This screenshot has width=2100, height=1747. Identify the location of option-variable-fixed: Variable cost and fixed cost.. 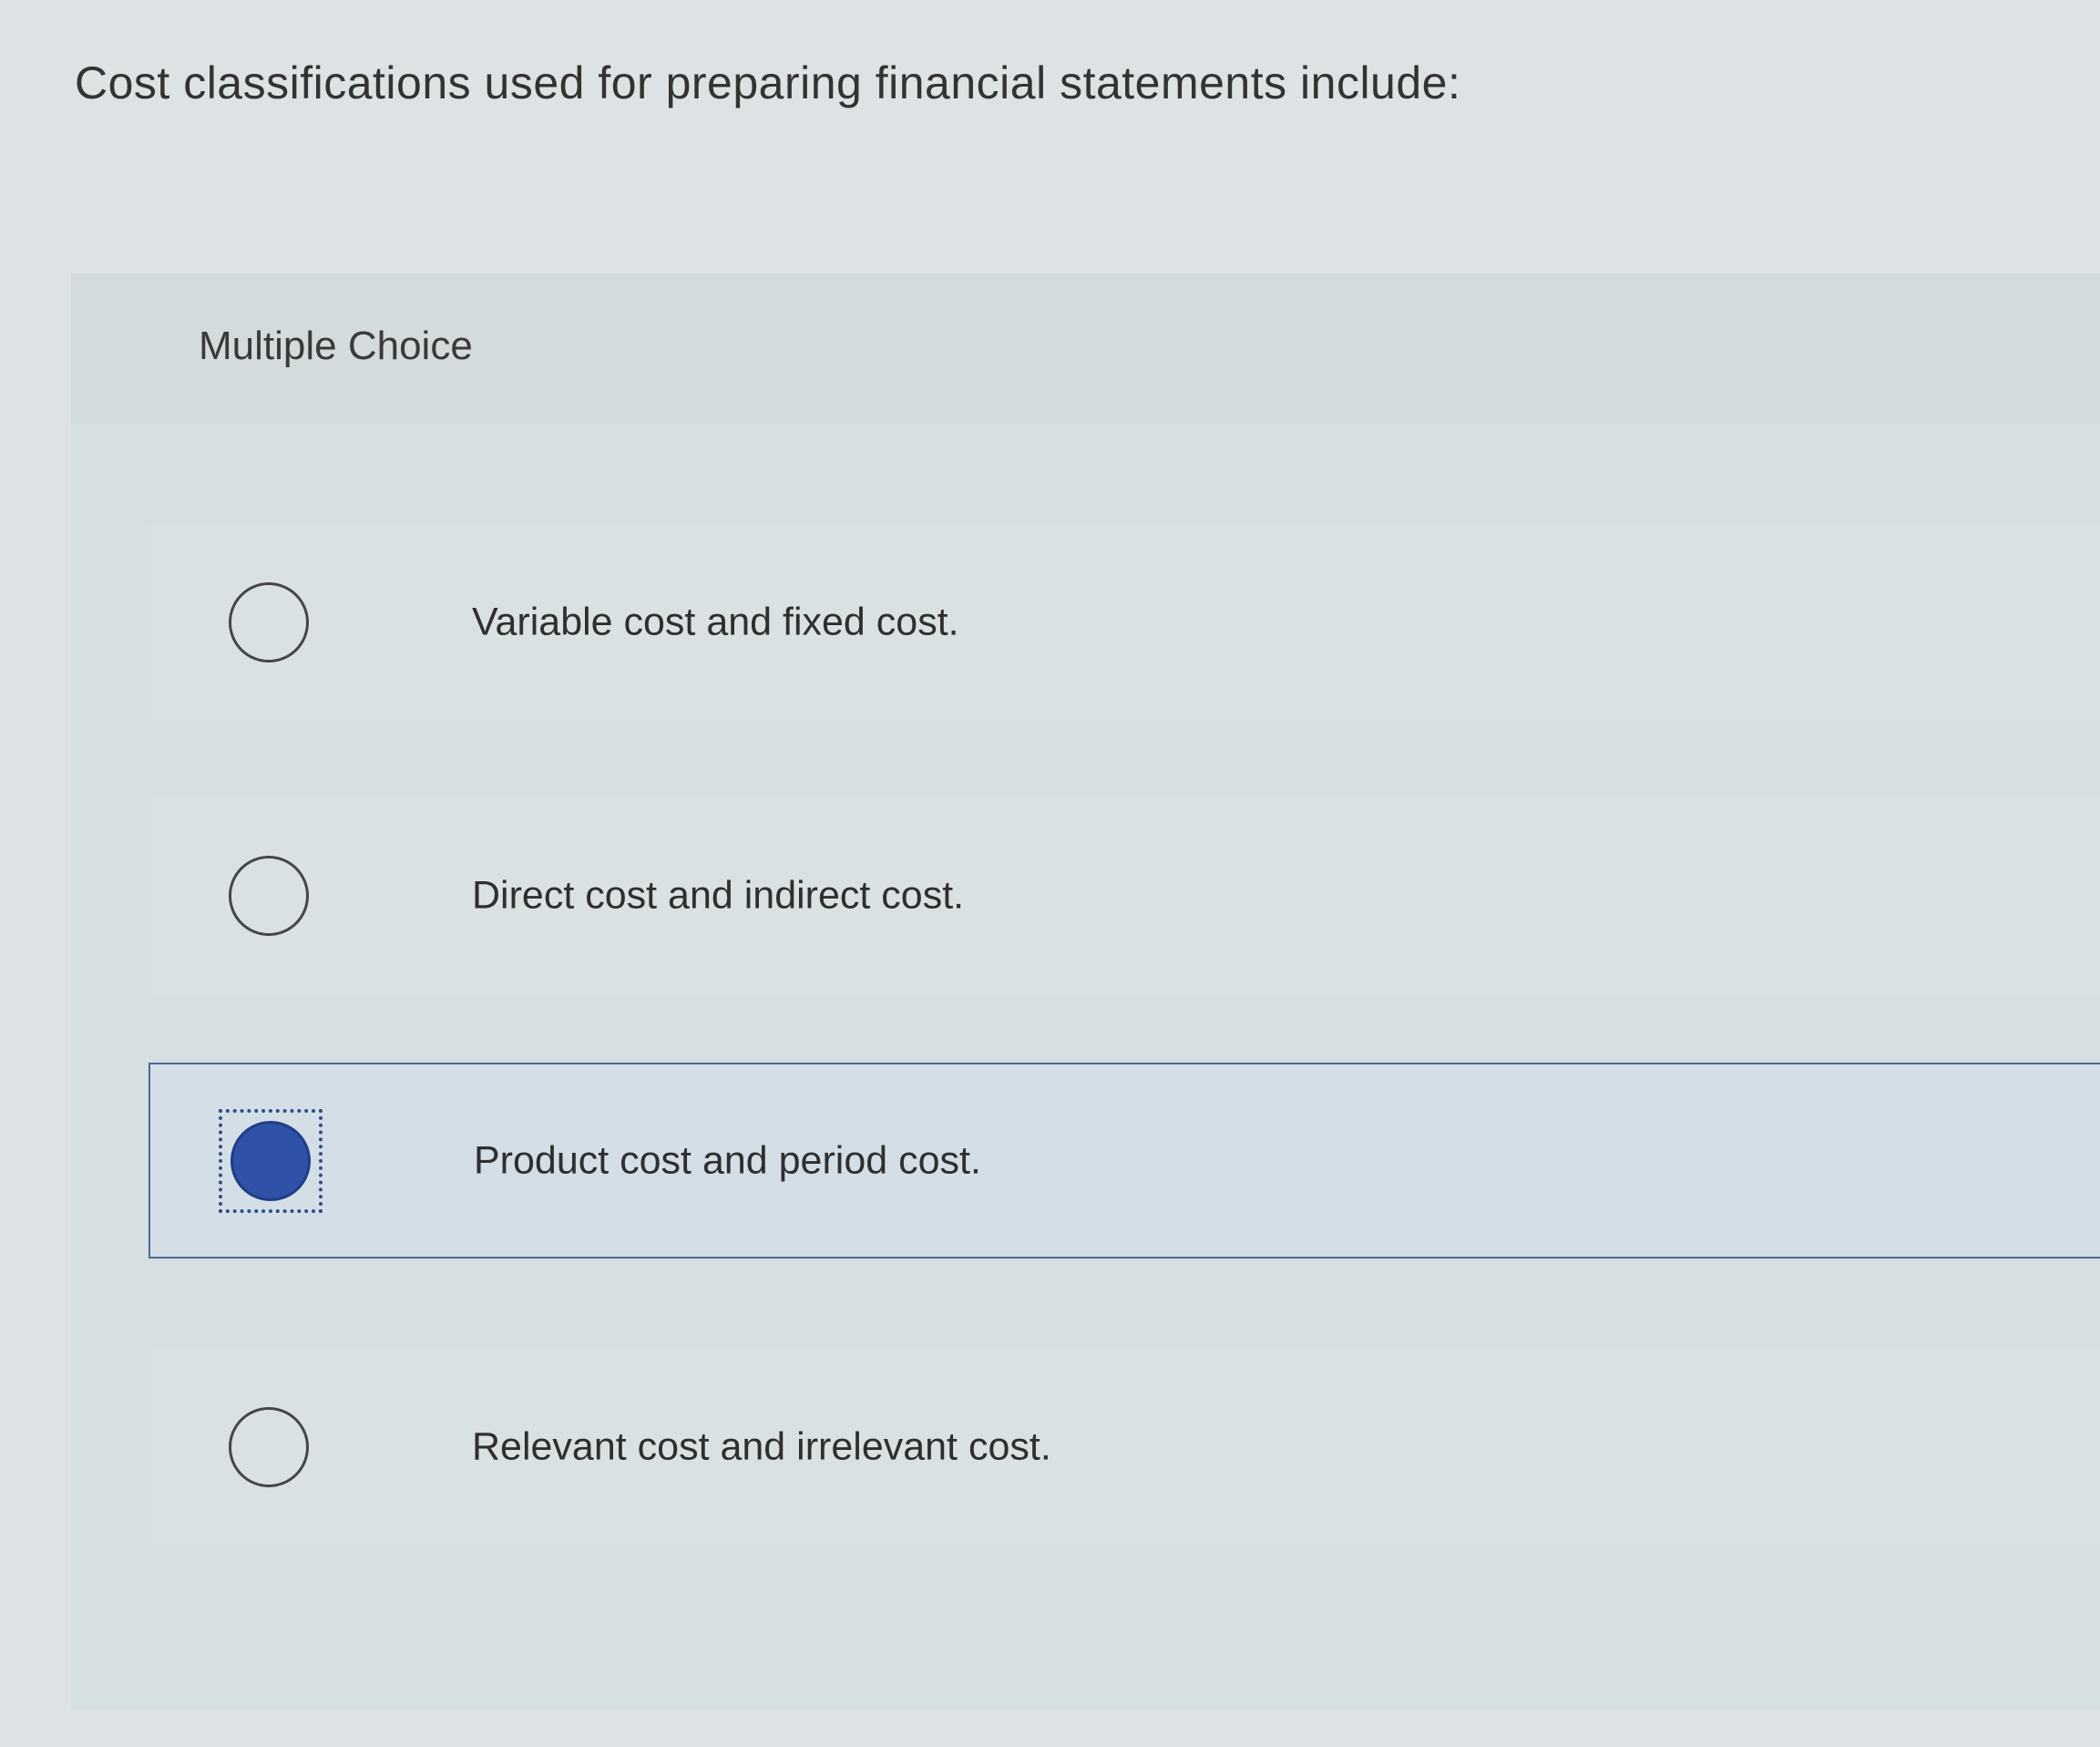
(1125, 622).